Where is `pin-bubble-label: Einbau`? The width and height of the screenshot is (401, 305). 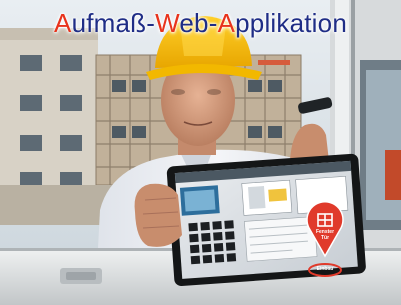 pin-bubble-label: Einbau is located at coordinates (325, 269).